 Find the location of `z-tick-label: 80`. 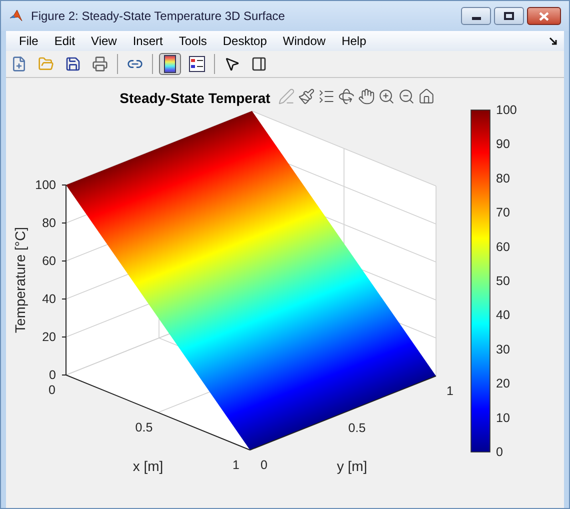

z-tick-label: 80 is located at coordinates (49, 223).